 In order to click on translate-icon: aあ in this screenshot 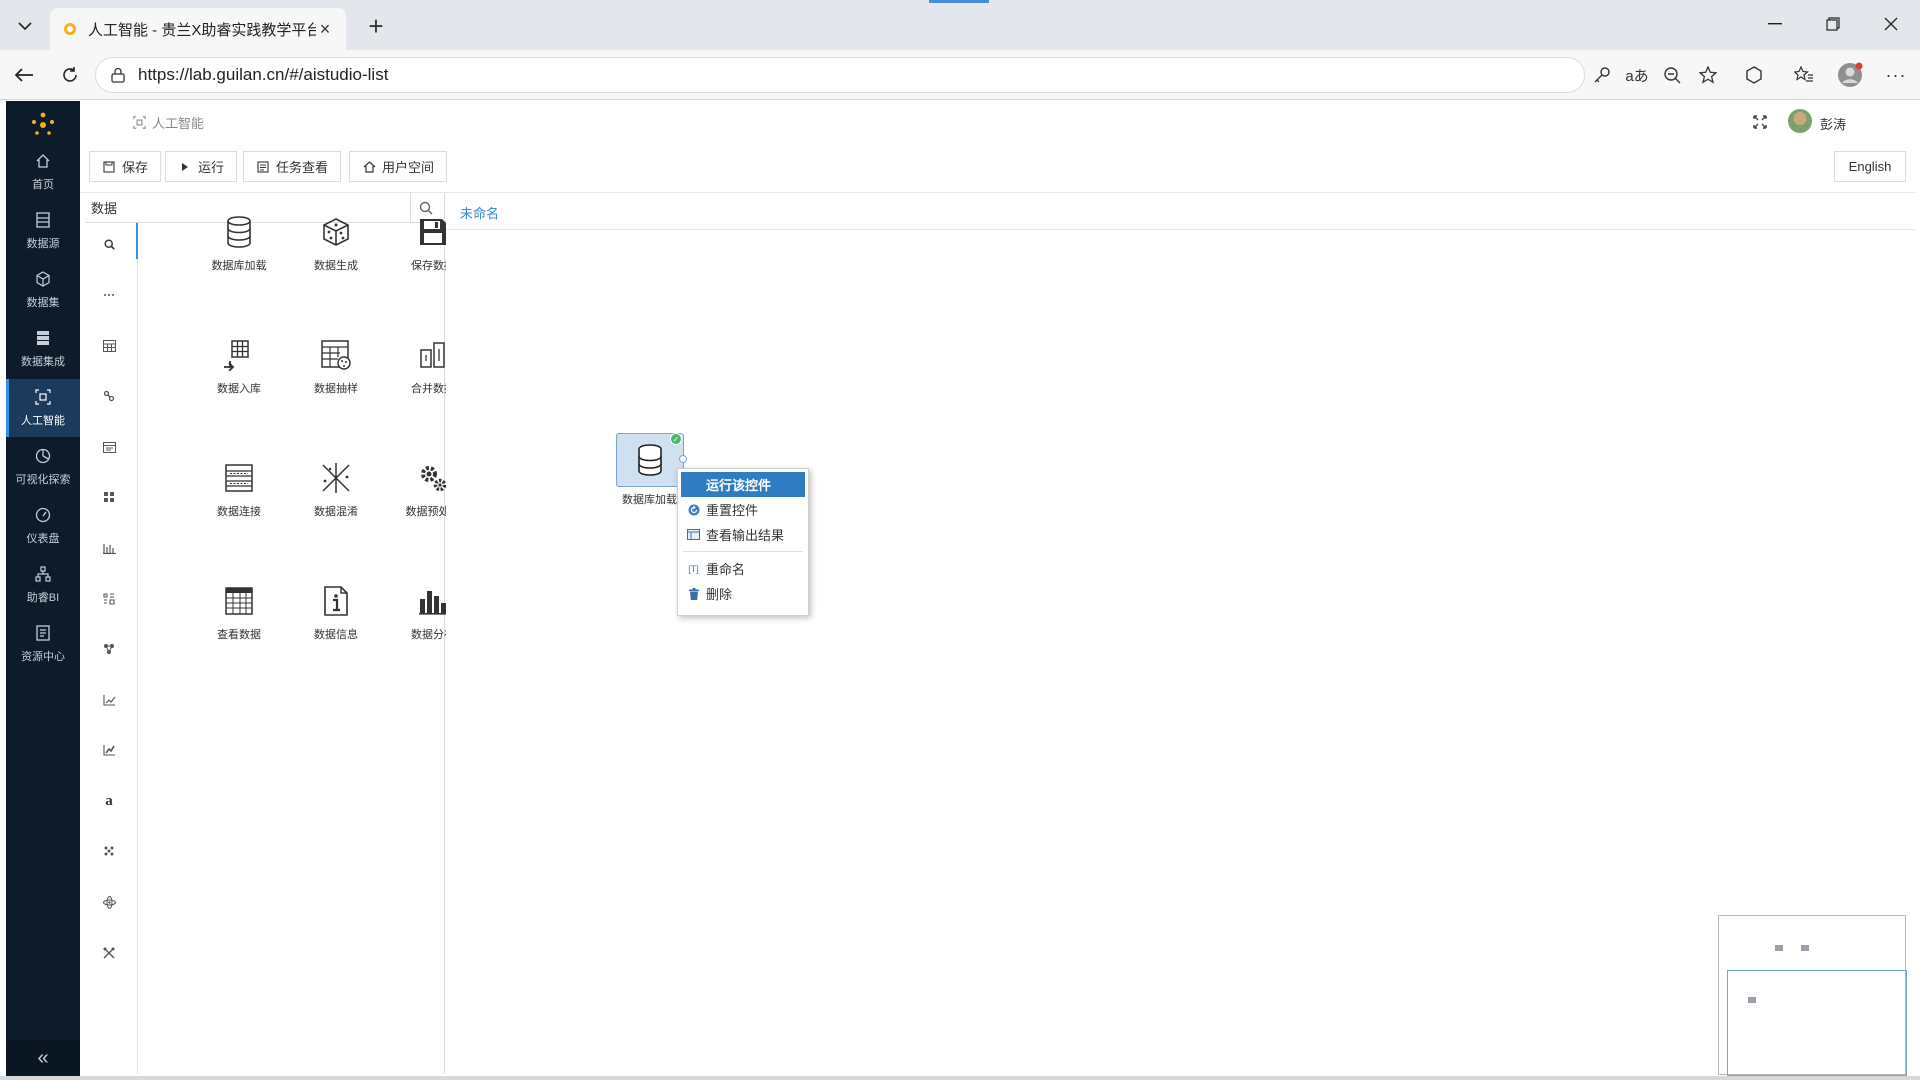, I will do `click(1637, 75)`.